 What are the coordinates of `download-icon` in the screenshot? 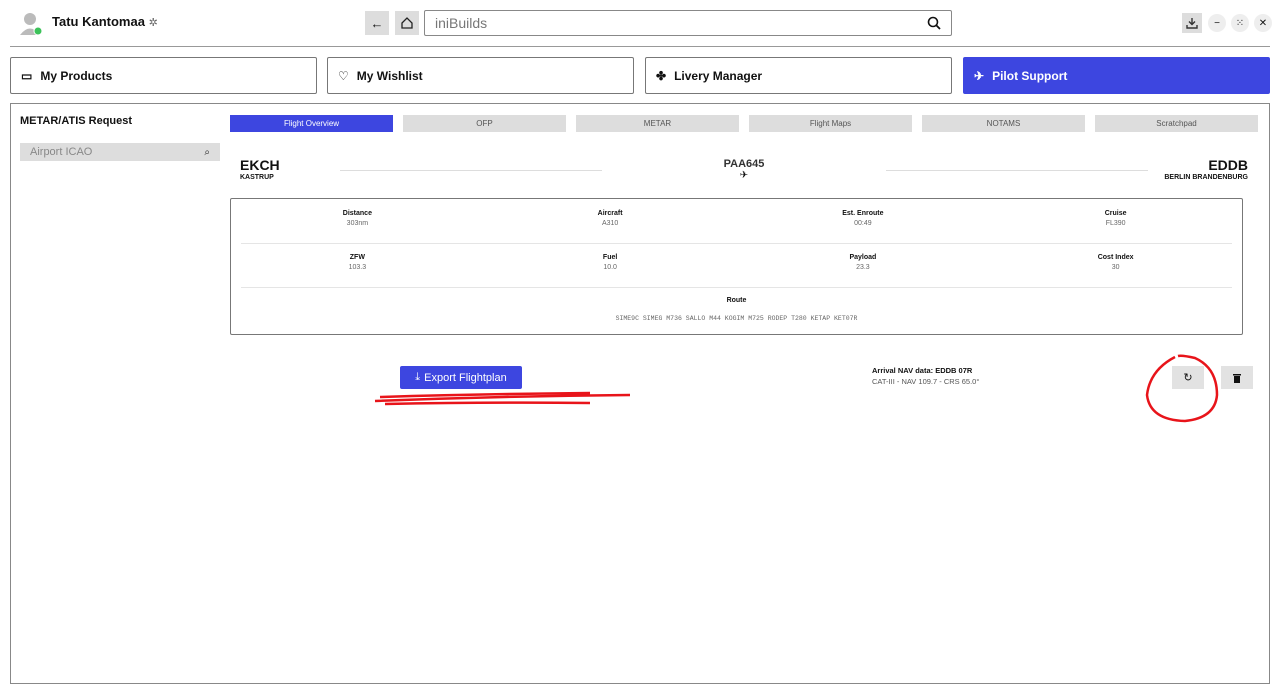 It's located at (1192, 23).